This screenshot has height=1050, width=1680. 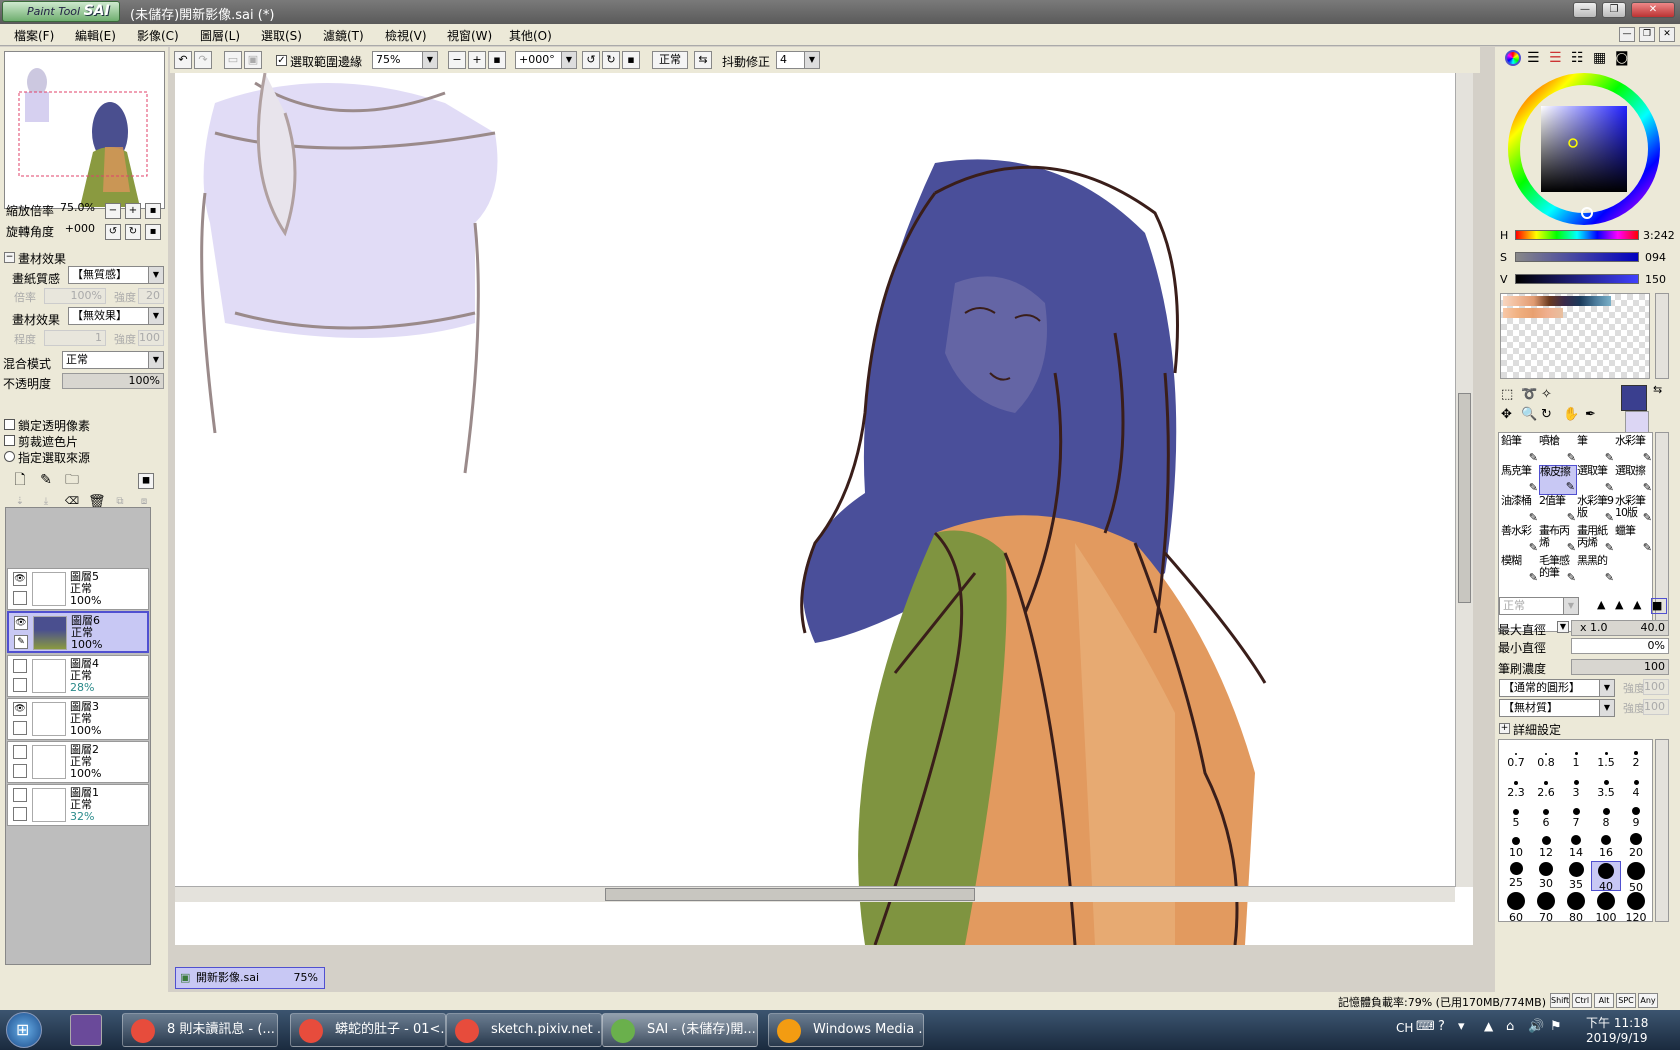 I want to click on clock-time: 下午 11:18, so click(x=1617, y=1022).